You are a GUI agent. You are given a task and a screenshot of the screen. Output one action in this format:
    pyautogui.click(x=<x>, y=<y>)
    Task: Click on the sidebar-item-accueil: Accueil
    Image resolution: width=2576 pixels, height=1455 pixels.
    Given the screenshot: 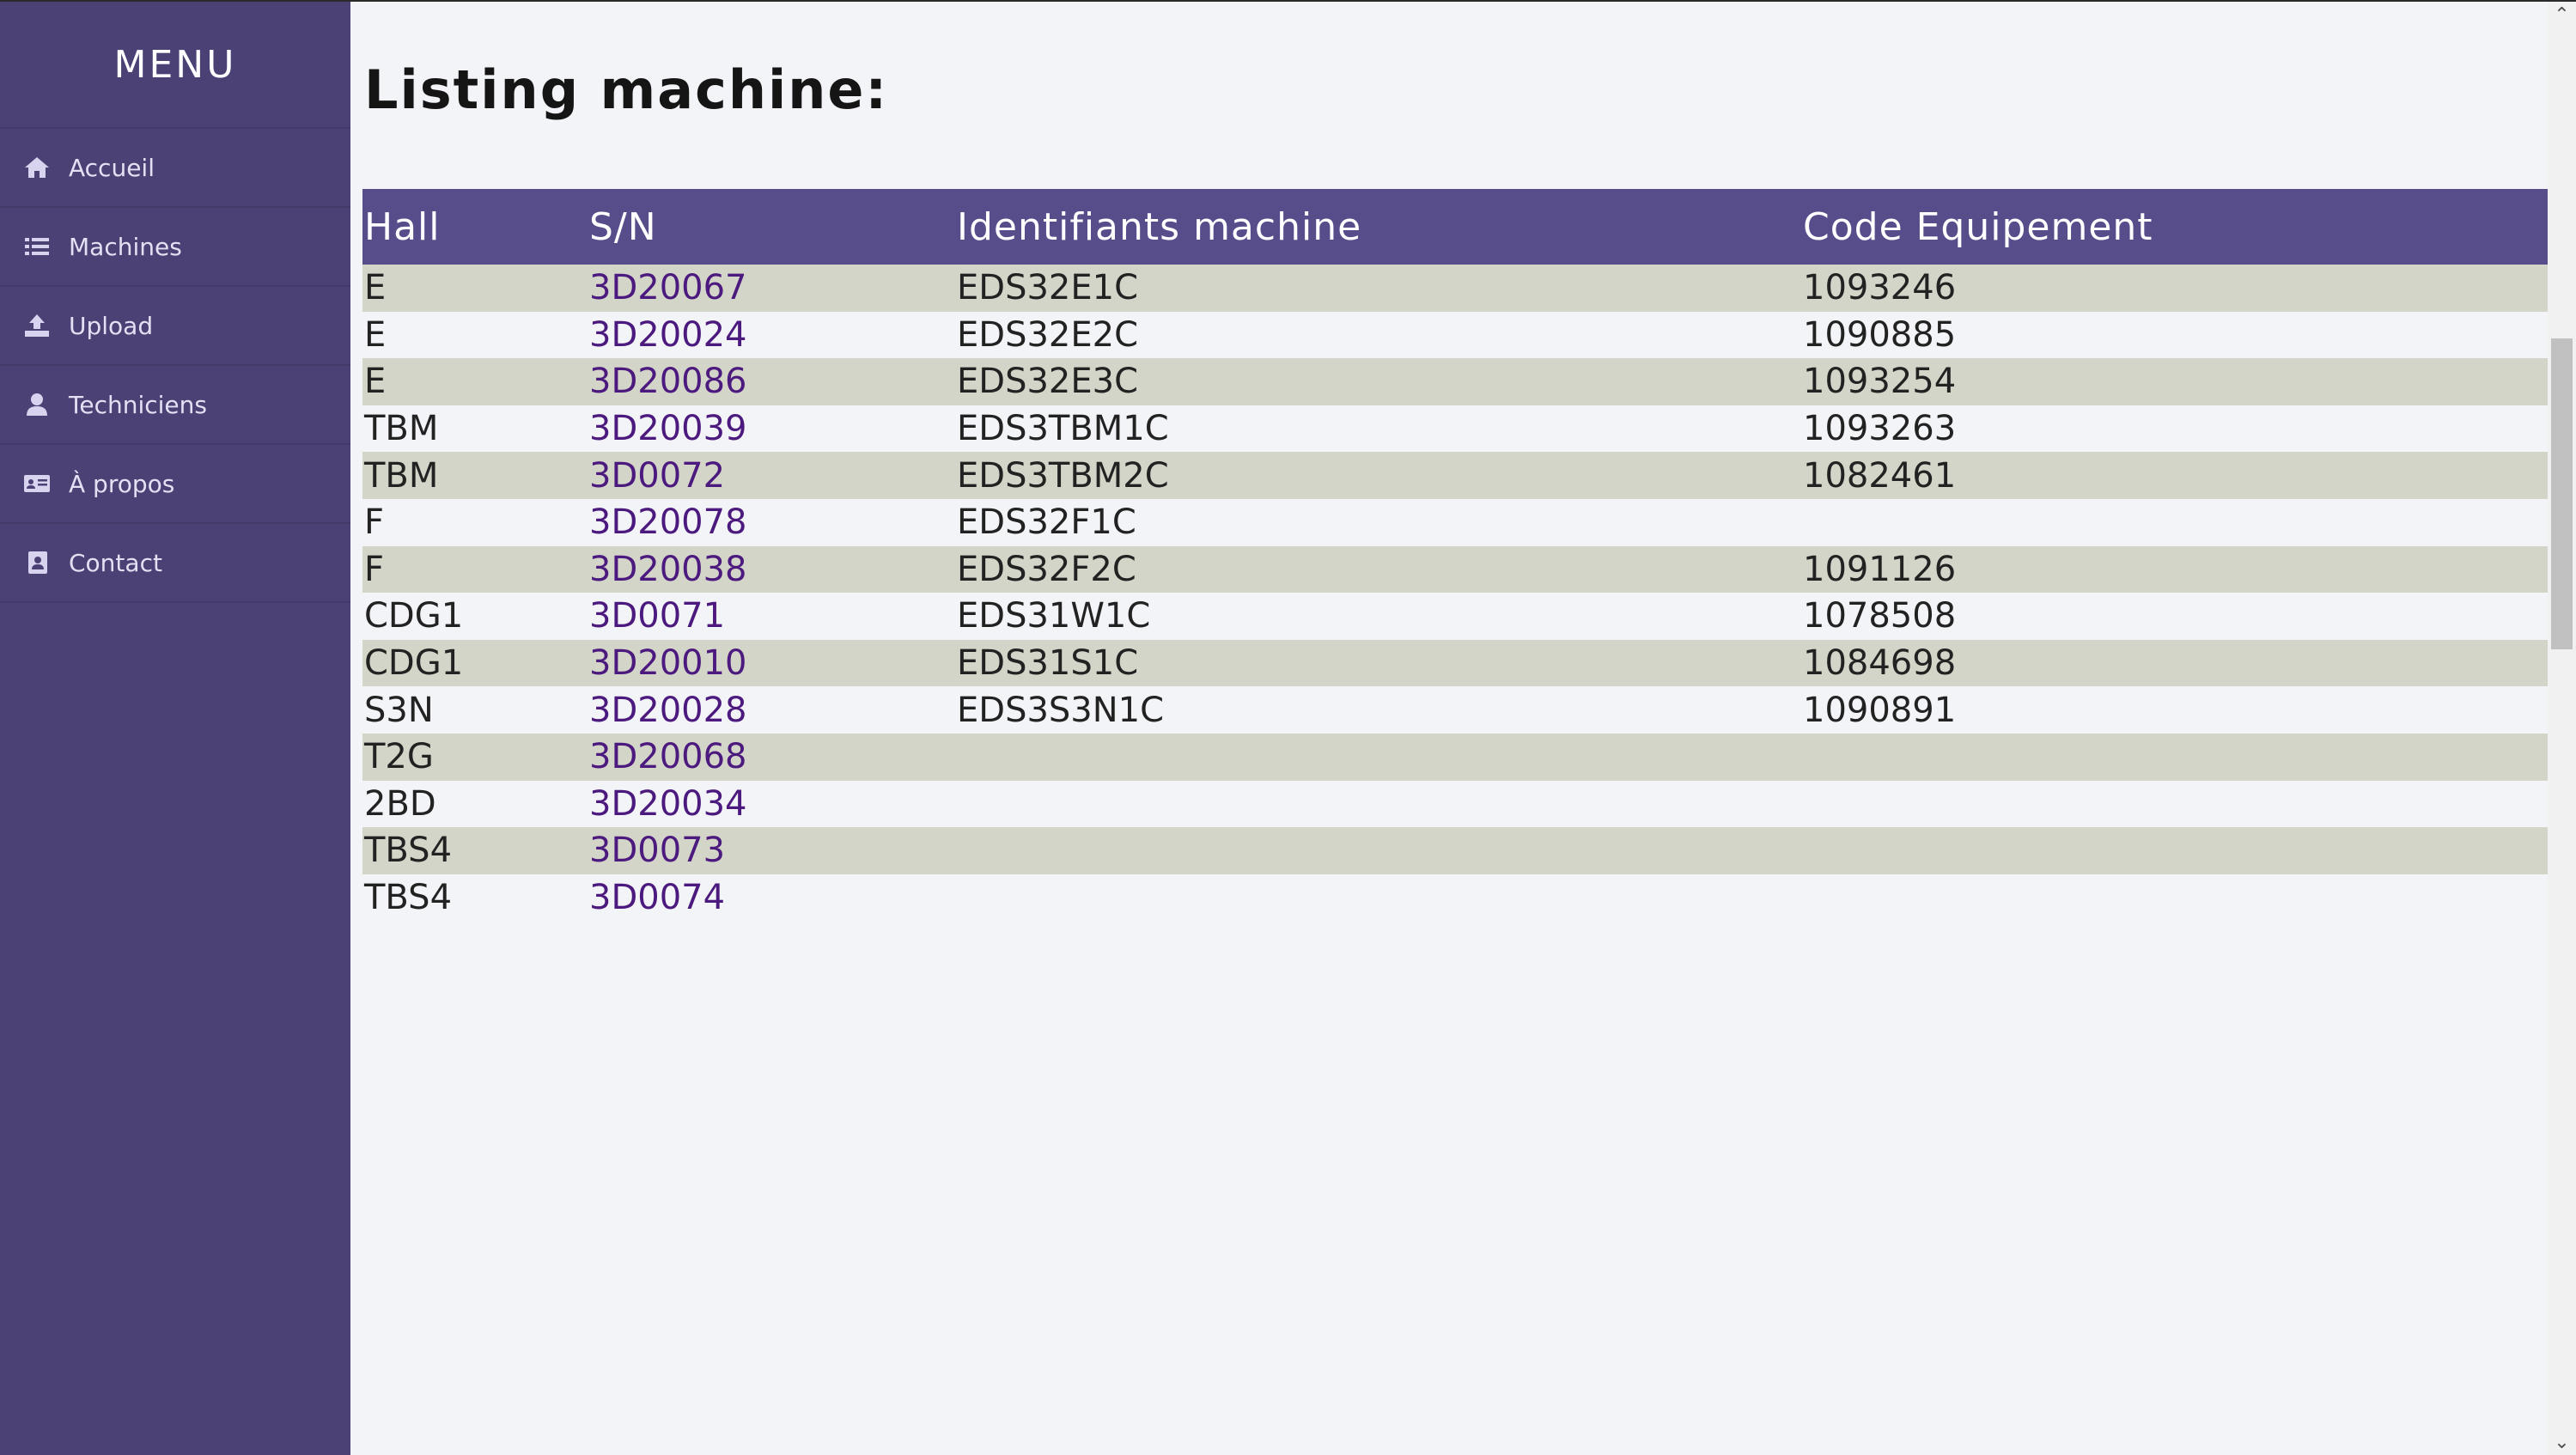 What is the action you would take?
    pyautogui.click(x=175, y=168)
    